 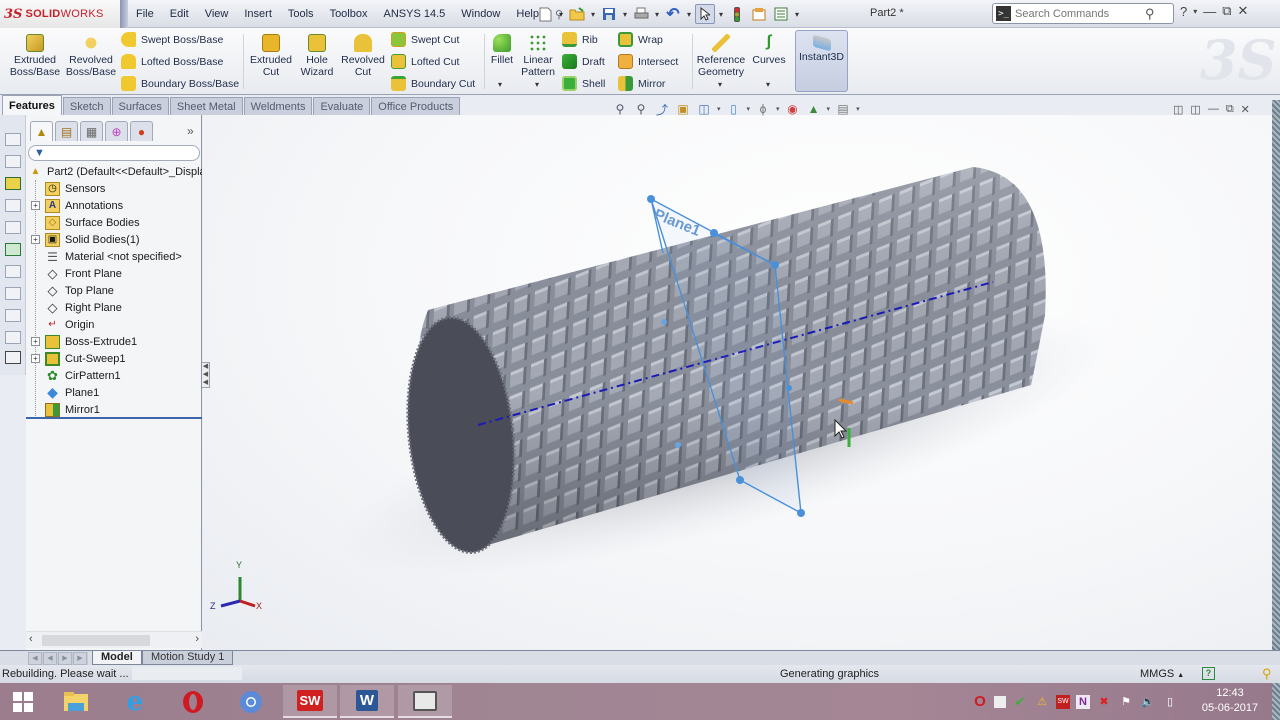 What do you see at coordinates (190, 131) in the screenshot?
I see `more-tabs-icon: »` at bounding box center [190, 131].